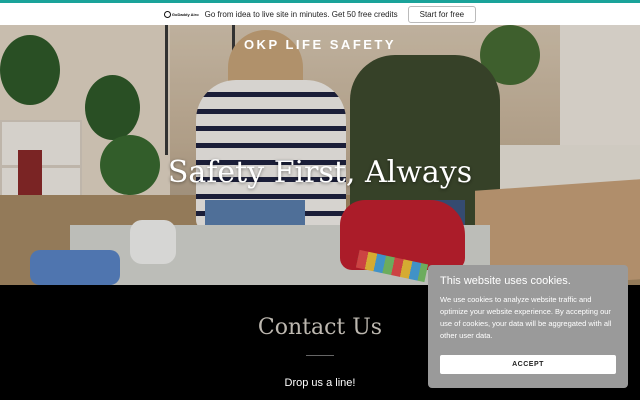  I want to click on godaddy-icon, so click(167, 14).